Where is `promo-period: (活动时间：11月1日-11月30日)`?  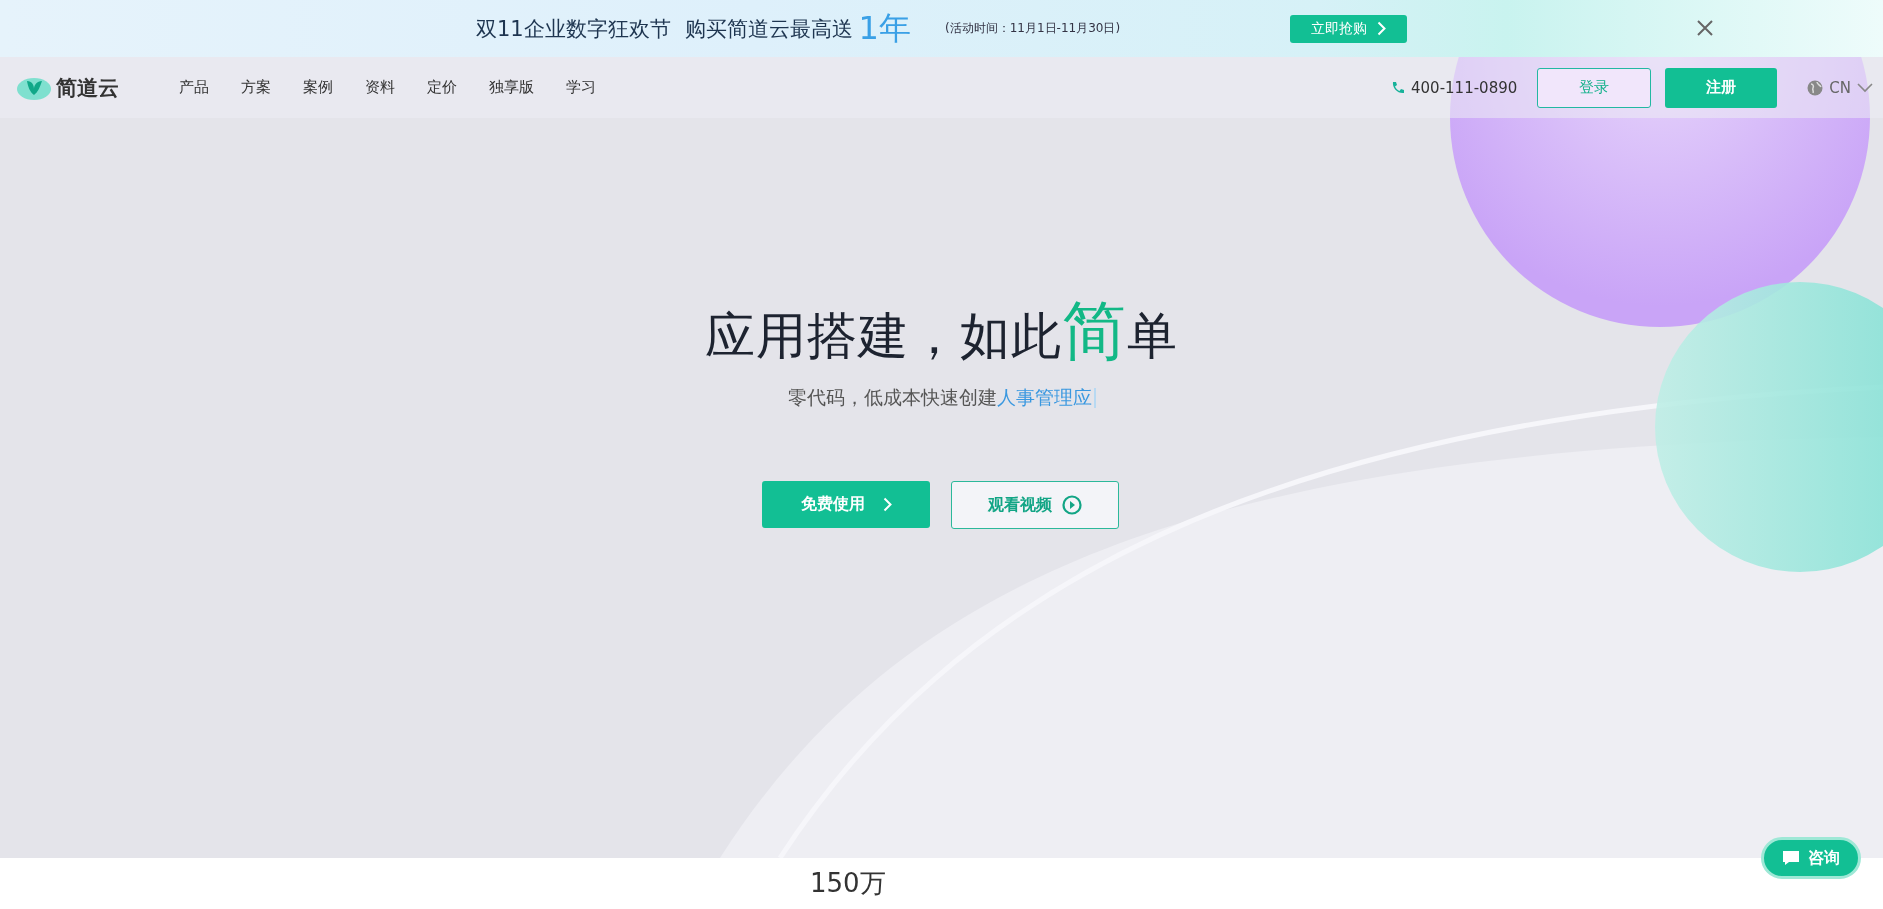 promo-period: (活动时间：11月1日-11月30日) is located at coordinates (1032, 28).